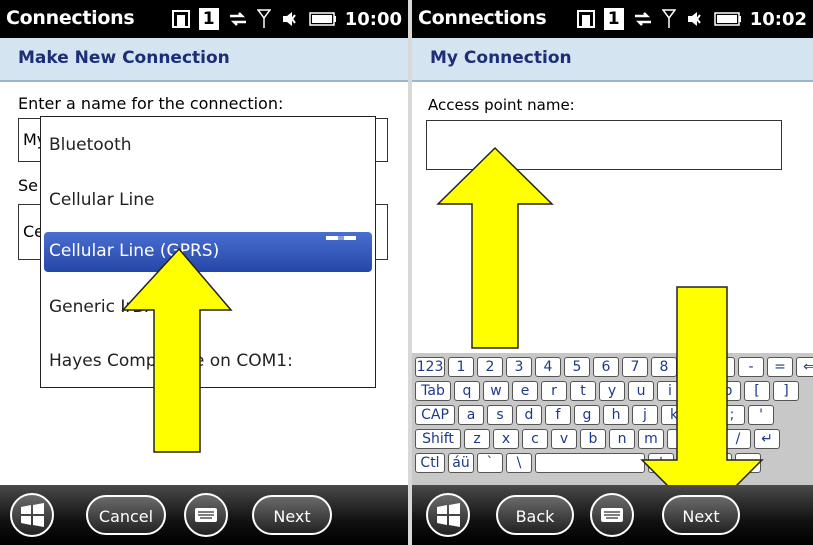 The image size is (813, 545). What do you see at coordinates (535, 515) in the screenshot?
I see `back-button: Back` at bounding box center [535, 515].